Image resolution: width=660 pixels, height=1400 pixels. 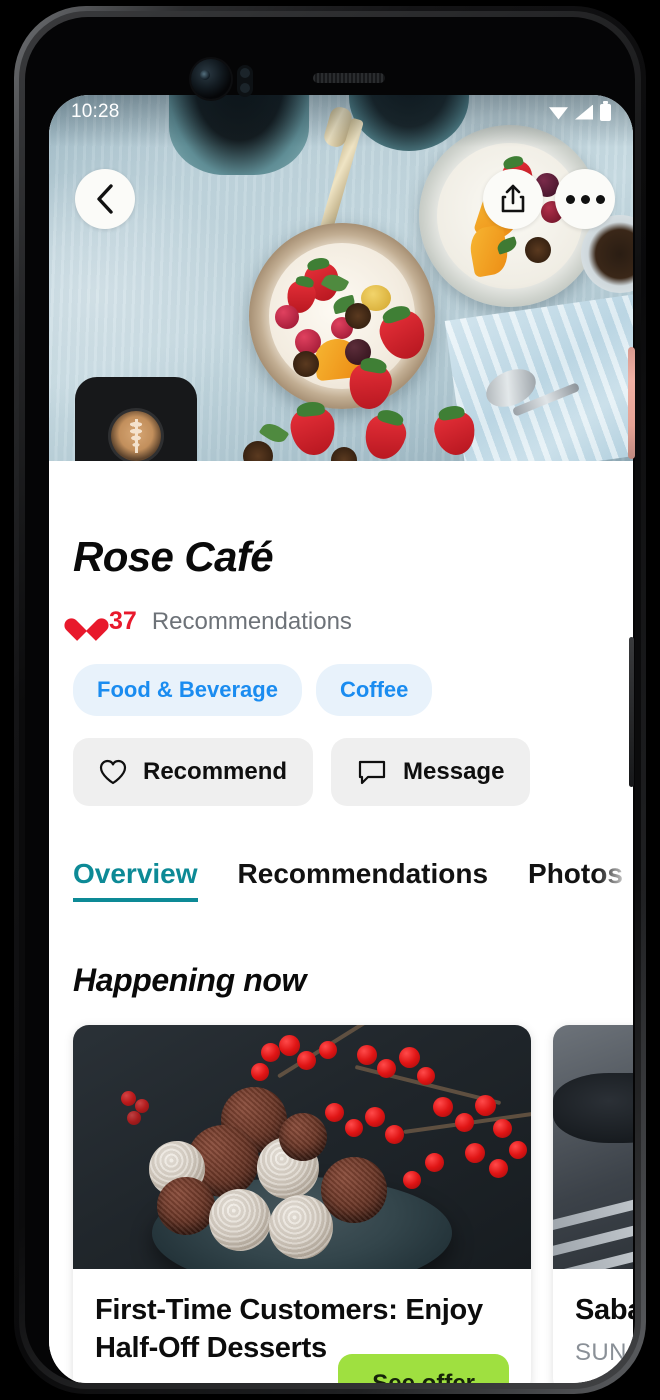 I want to click on back-button, so click(x=105, y=199).